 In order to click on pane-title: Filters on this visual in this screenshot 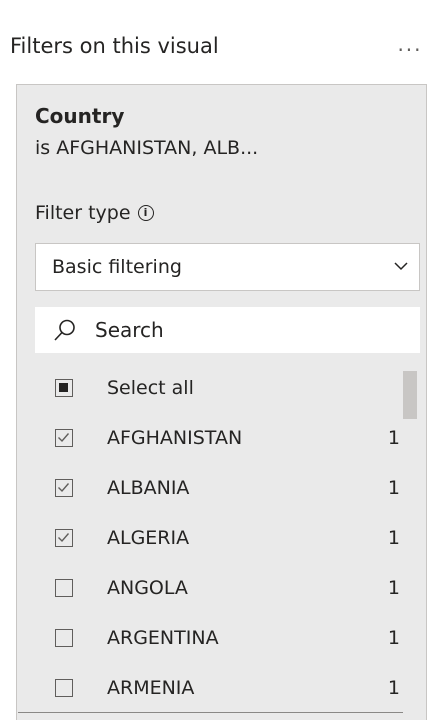, I will do `click(114, 46)`.